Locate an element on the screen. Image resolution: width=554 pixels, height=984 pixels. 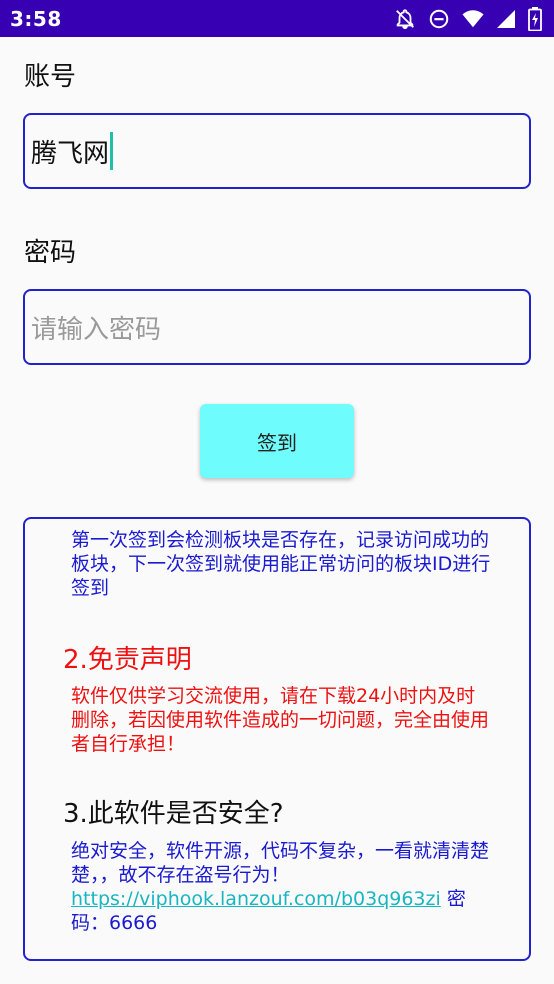
safety-heading: 3.此软件是否安全? is located at coordinates (173, 814).